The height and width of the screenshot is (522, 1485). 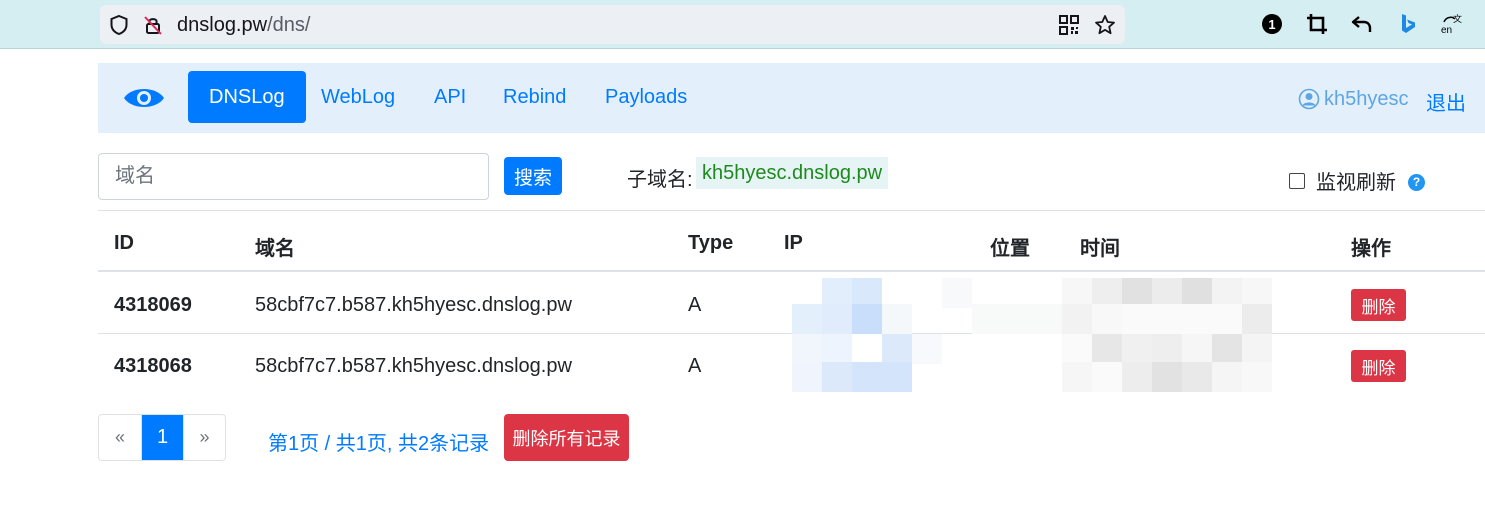 I want to click on user-circle-icon, so click(x=1309, y=99).